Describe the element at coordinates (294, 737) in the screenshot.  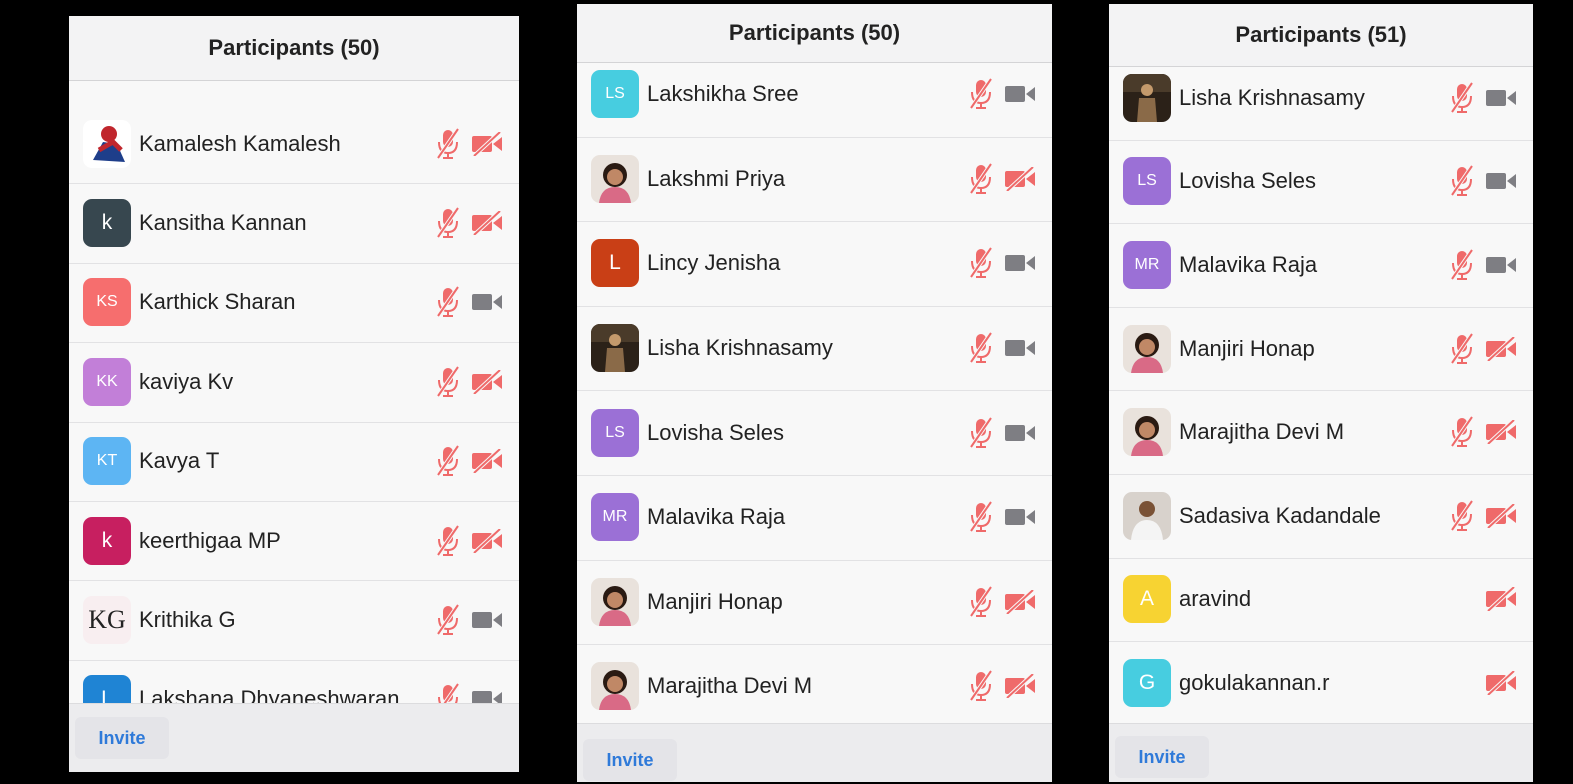
I see `panel-footer: Invite` at that location.